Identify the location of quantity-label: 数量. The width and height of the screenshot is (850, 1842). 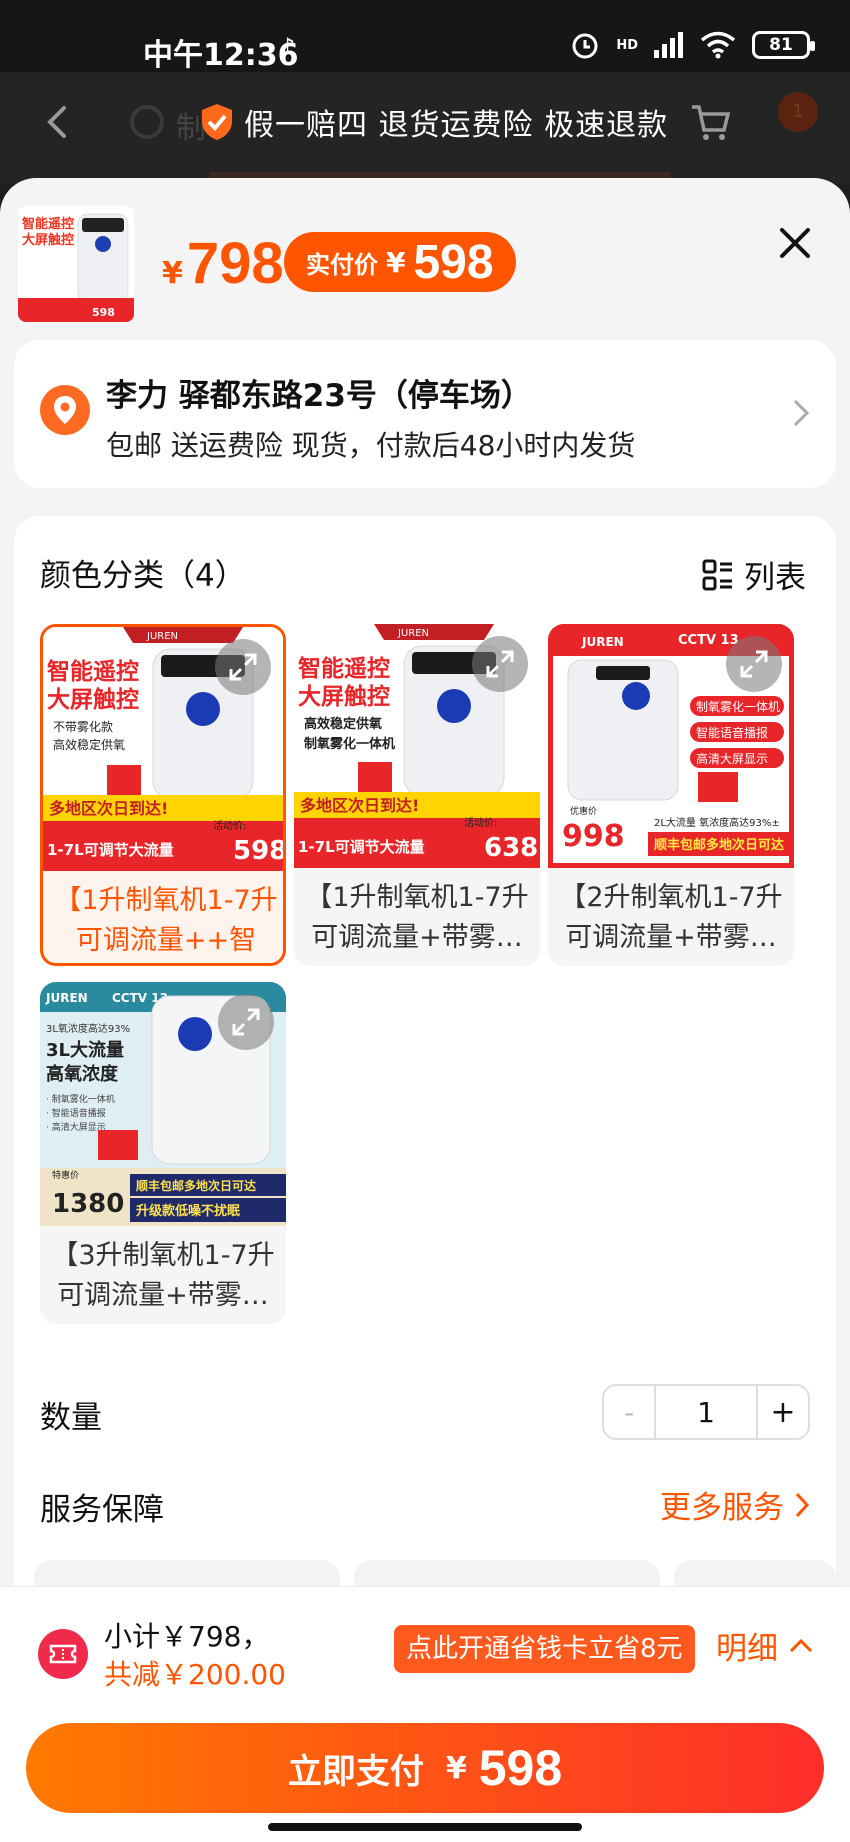
(71, 1418).